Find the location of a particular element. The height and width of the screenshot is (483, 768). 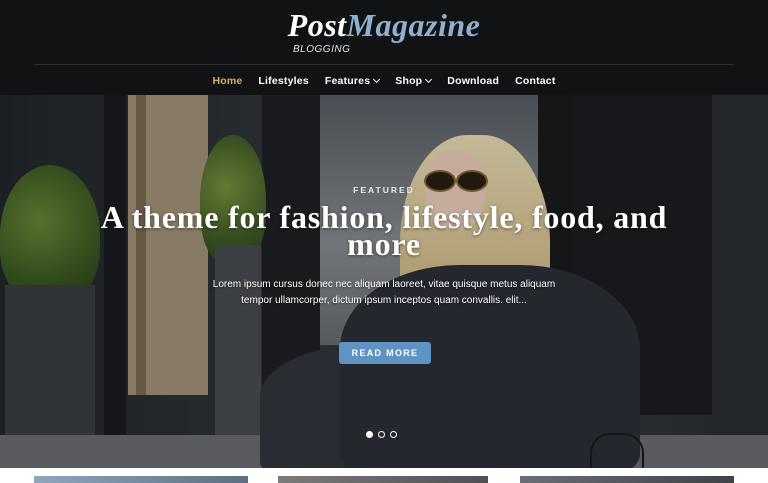

post-grid-preview is located at coordinates (384, 475).